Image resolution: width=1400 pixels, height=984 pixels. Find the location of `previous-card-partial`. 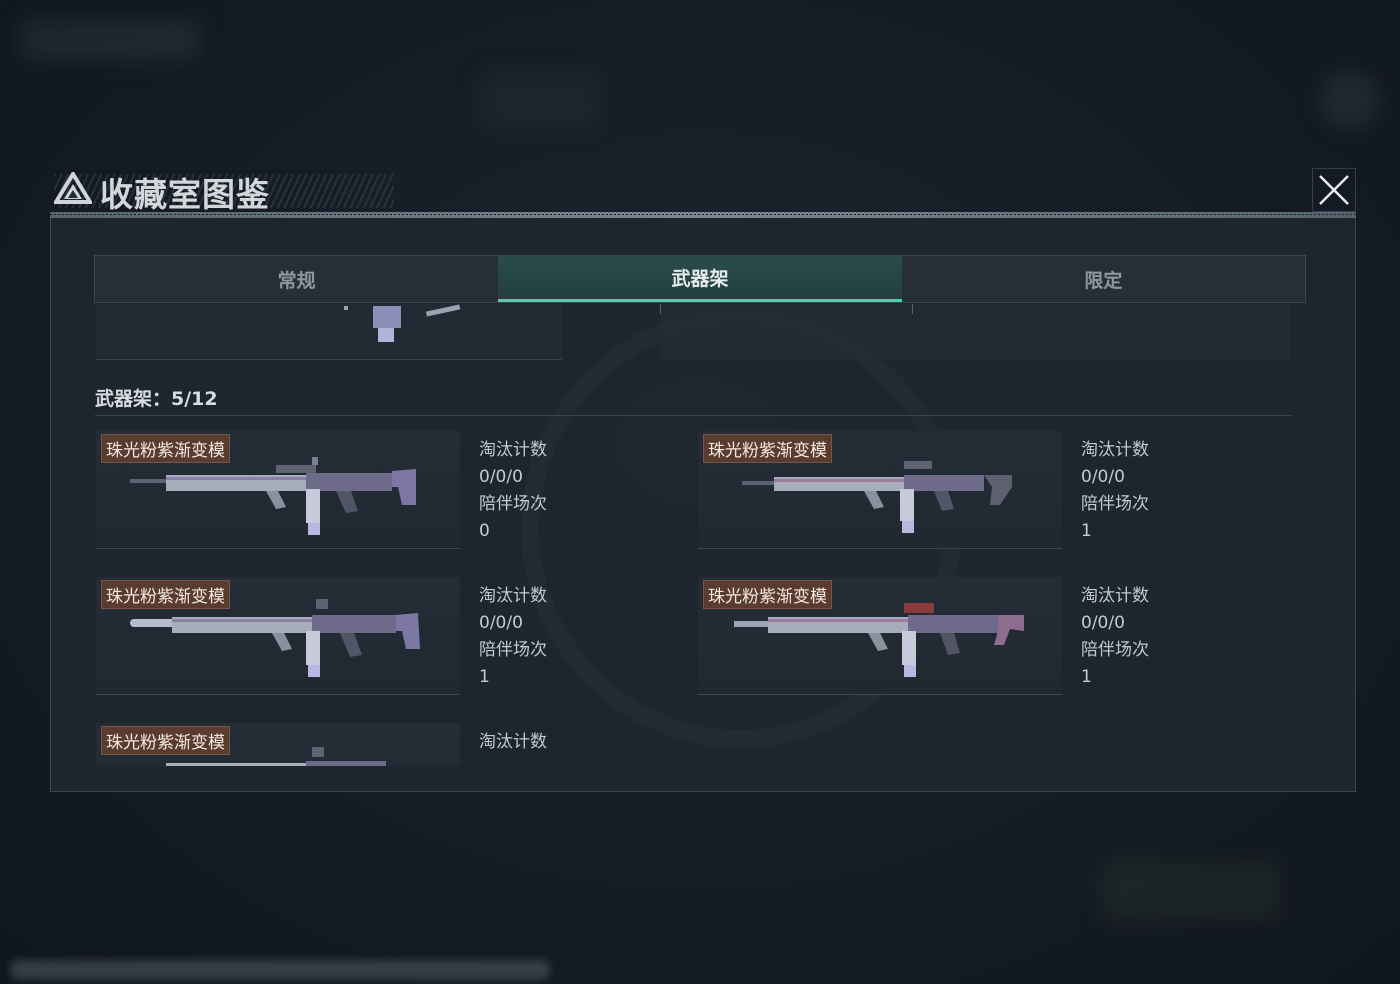

previous-card-partial is located at coordinates (329, 332).